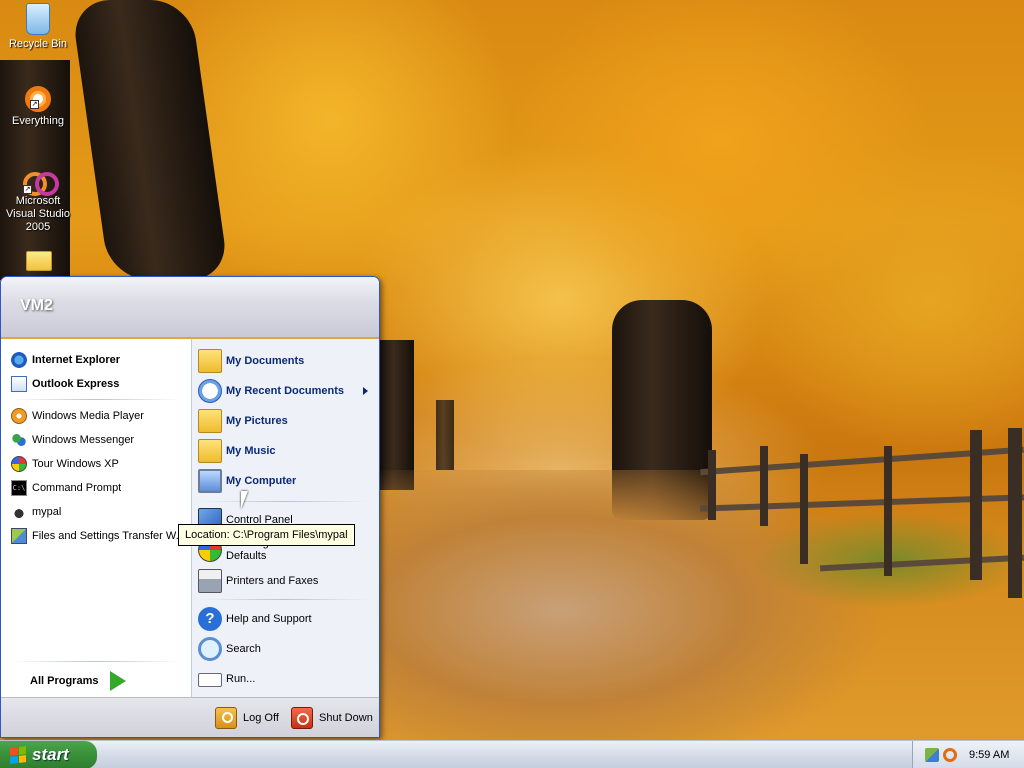 The image size is (1024, 768). What do you see at coordinates (265, 361) in the screenshot?
I see `menu-item-label: My Documents` at bounding box center [265, 361].